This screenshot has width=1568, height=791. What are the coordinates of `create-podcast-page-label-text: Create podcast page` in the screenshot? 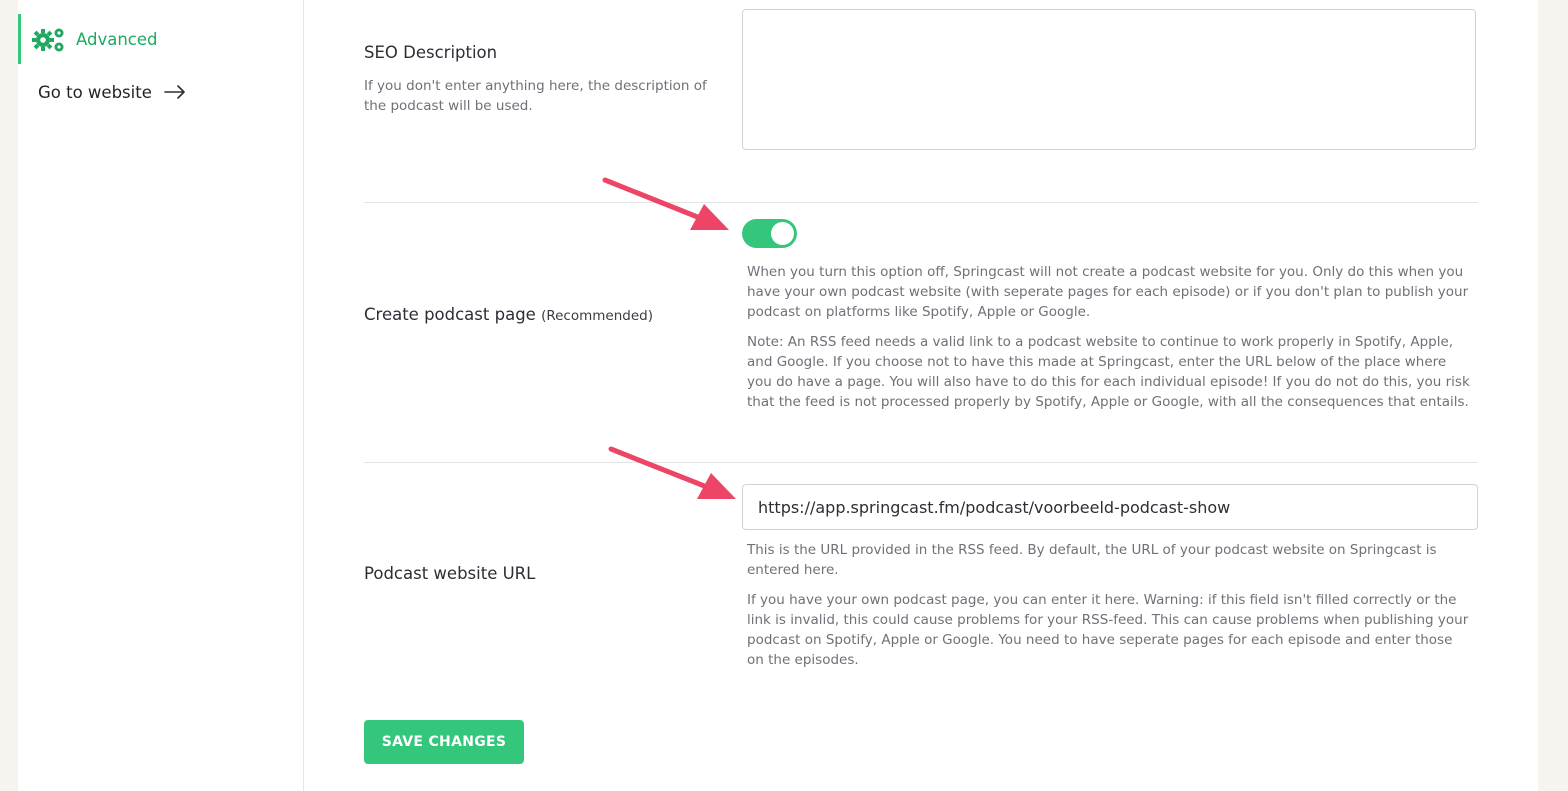 It's located at (450, 314).